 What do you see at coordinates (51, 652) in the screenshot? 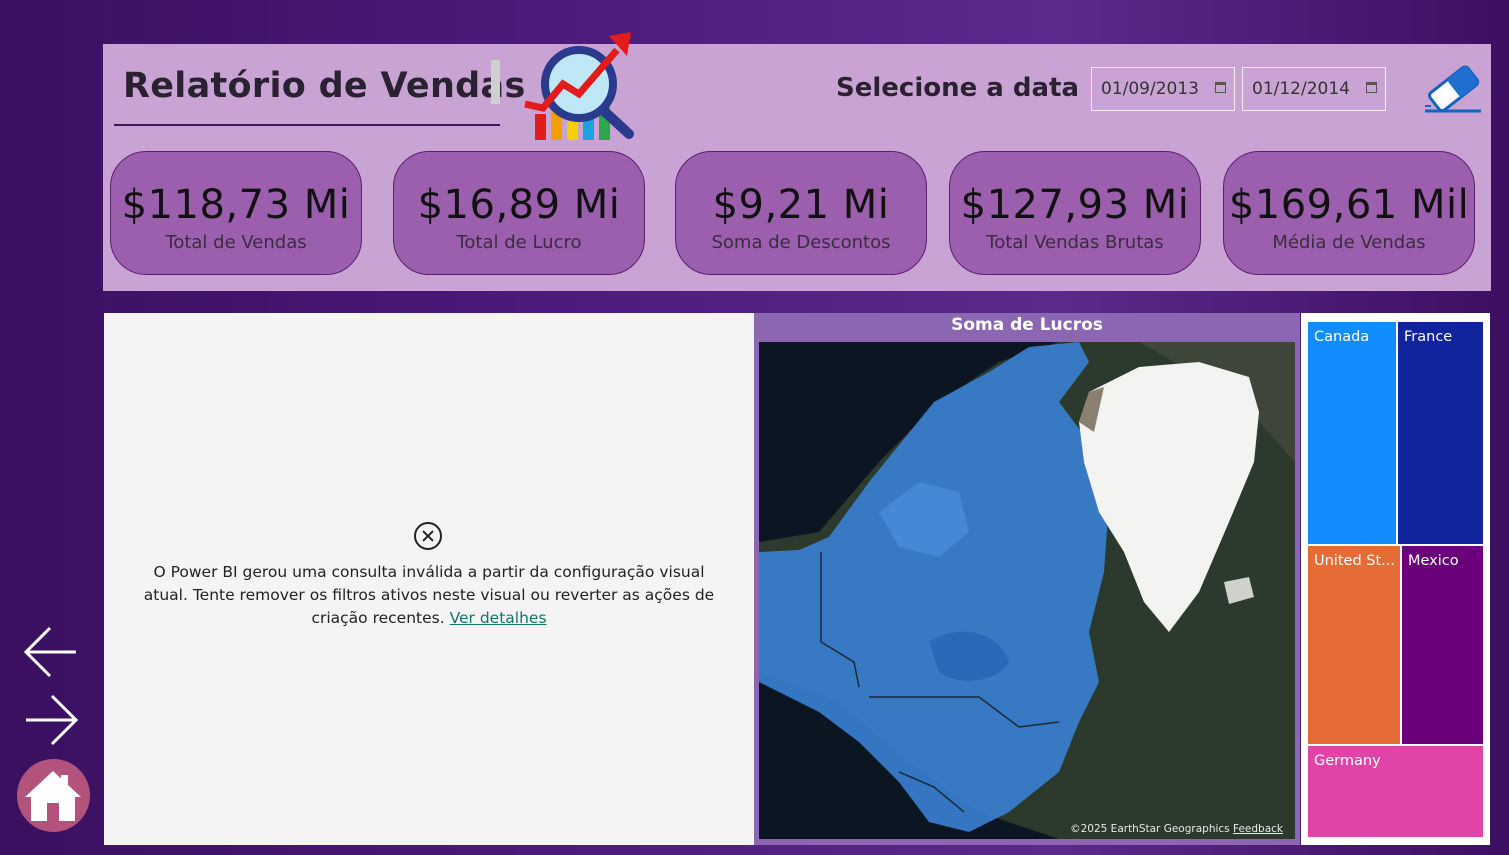
I see `arrow-left-icon` at bounding box center [51, 652].